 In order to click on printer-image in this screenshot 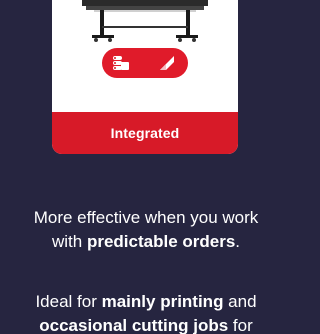, I will do `click(145, 24)`.